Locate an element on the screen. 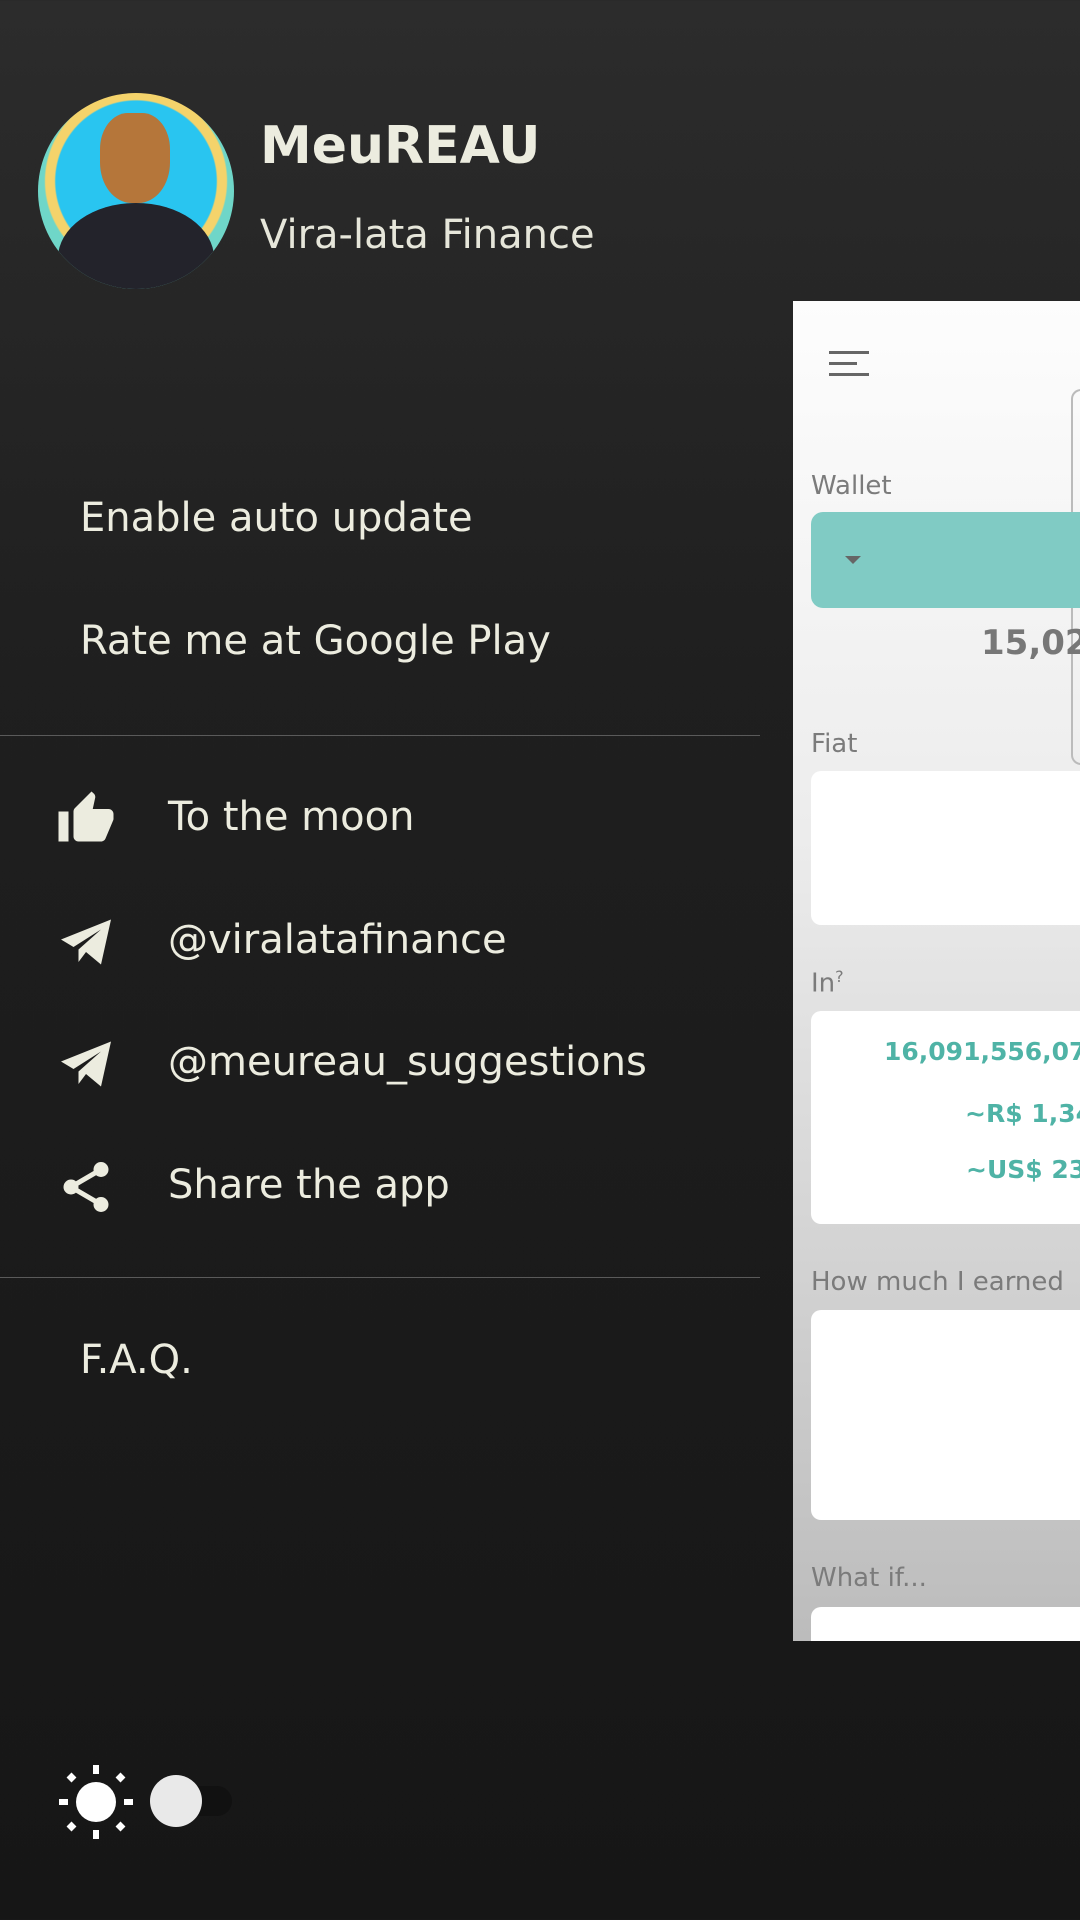  hamburger-menu-icon is located at coordinates (849, 363).